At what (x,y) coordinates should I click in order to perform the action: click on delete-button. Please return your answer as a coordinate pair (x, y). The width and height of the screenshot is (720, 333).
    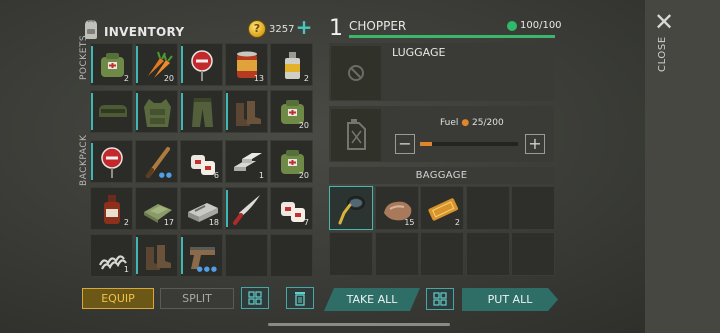
    Looking at the image, I should click on (300, 298).